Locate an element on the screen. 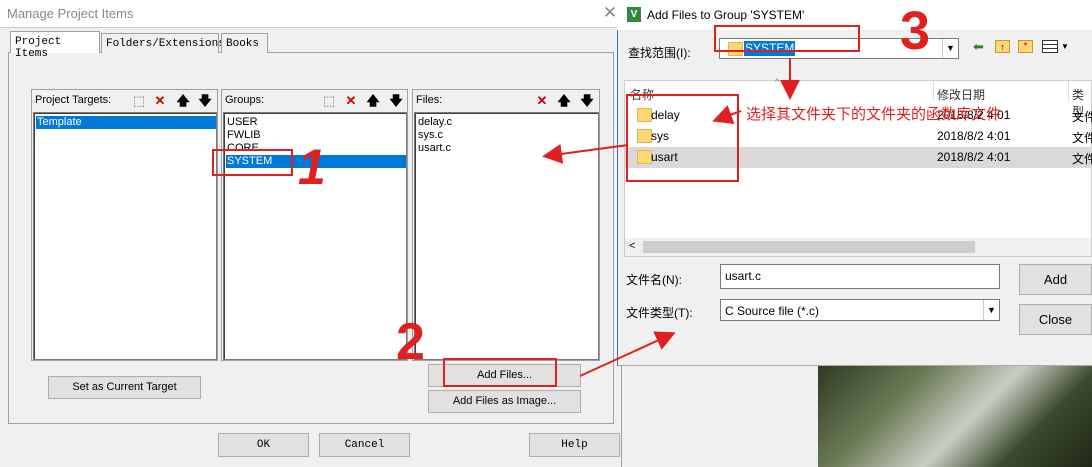 The height and width of the screenshot is (467, 1092). arrow-to-add-dialog is located at coordinates (627, 354).